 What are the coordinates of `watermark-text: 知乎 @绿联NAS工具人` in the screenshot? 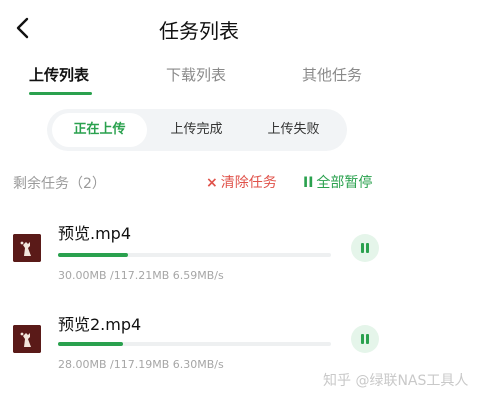 It's located at (396, 381).